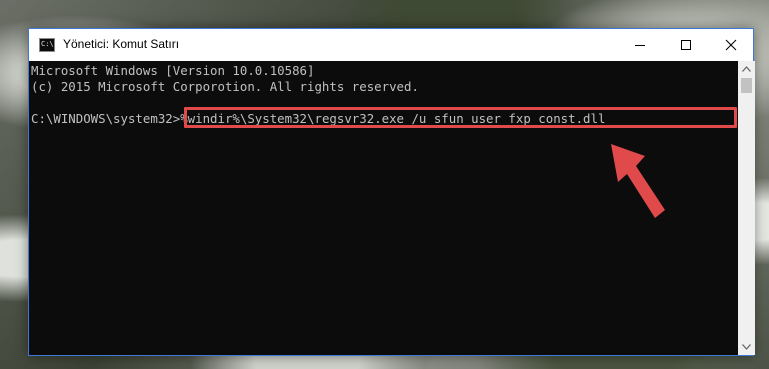  Describe the element at coordinates (47, 45) in the screenshot. I see `cmd-icon: C:\` at that location.